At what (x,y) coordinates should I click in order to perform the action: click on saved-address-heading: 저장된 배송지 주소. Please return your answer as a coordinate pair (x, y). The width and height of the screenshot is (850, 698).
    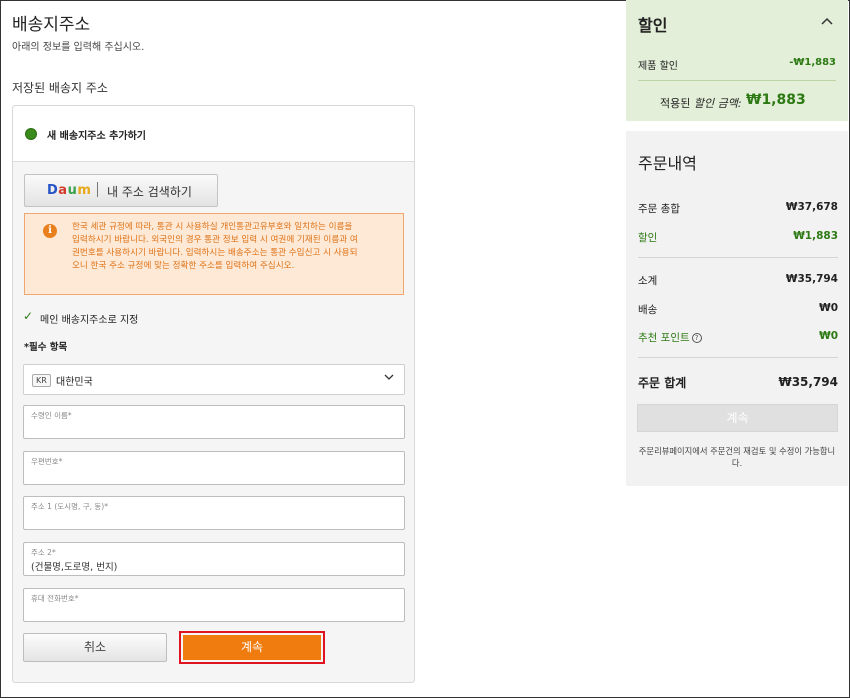
    Looking at the image, I should click on (60, 88).